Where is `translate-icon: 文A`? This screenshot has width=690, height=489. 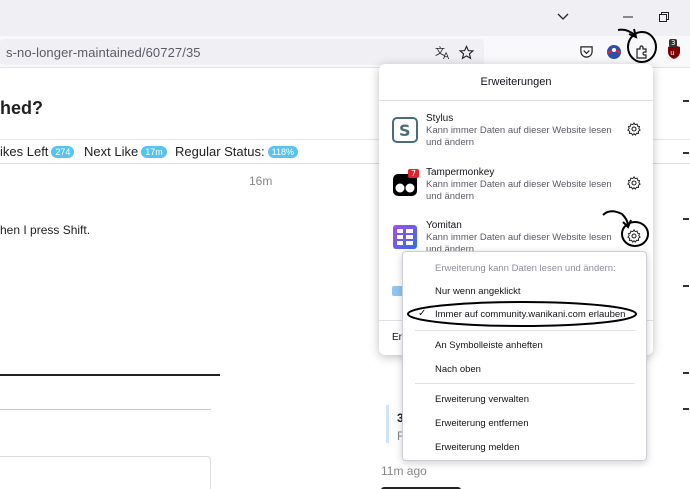 translate-icon: 文A is located at coordinates (443, 52).